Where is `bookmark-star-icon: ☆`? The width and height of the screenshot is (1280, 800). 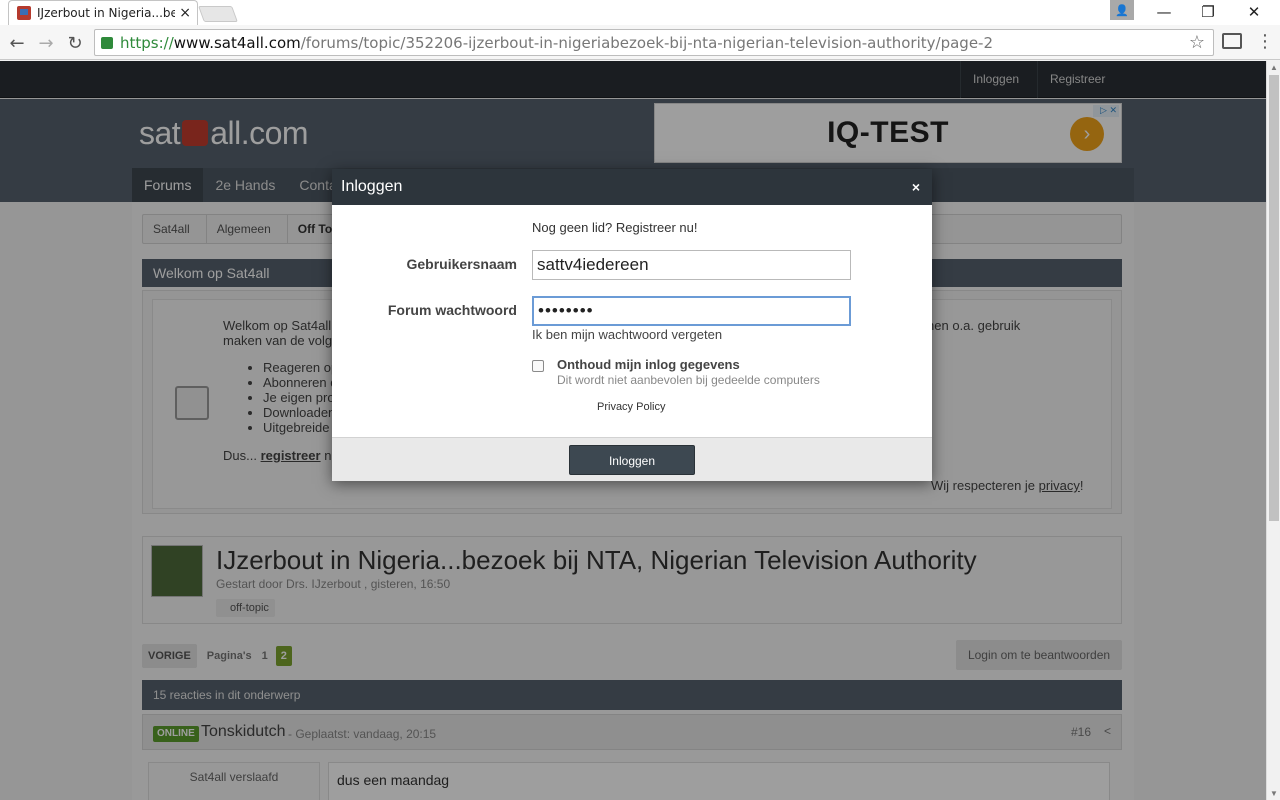 bookmark-star-icon: ☆ is located at coordinates (1197, 42).